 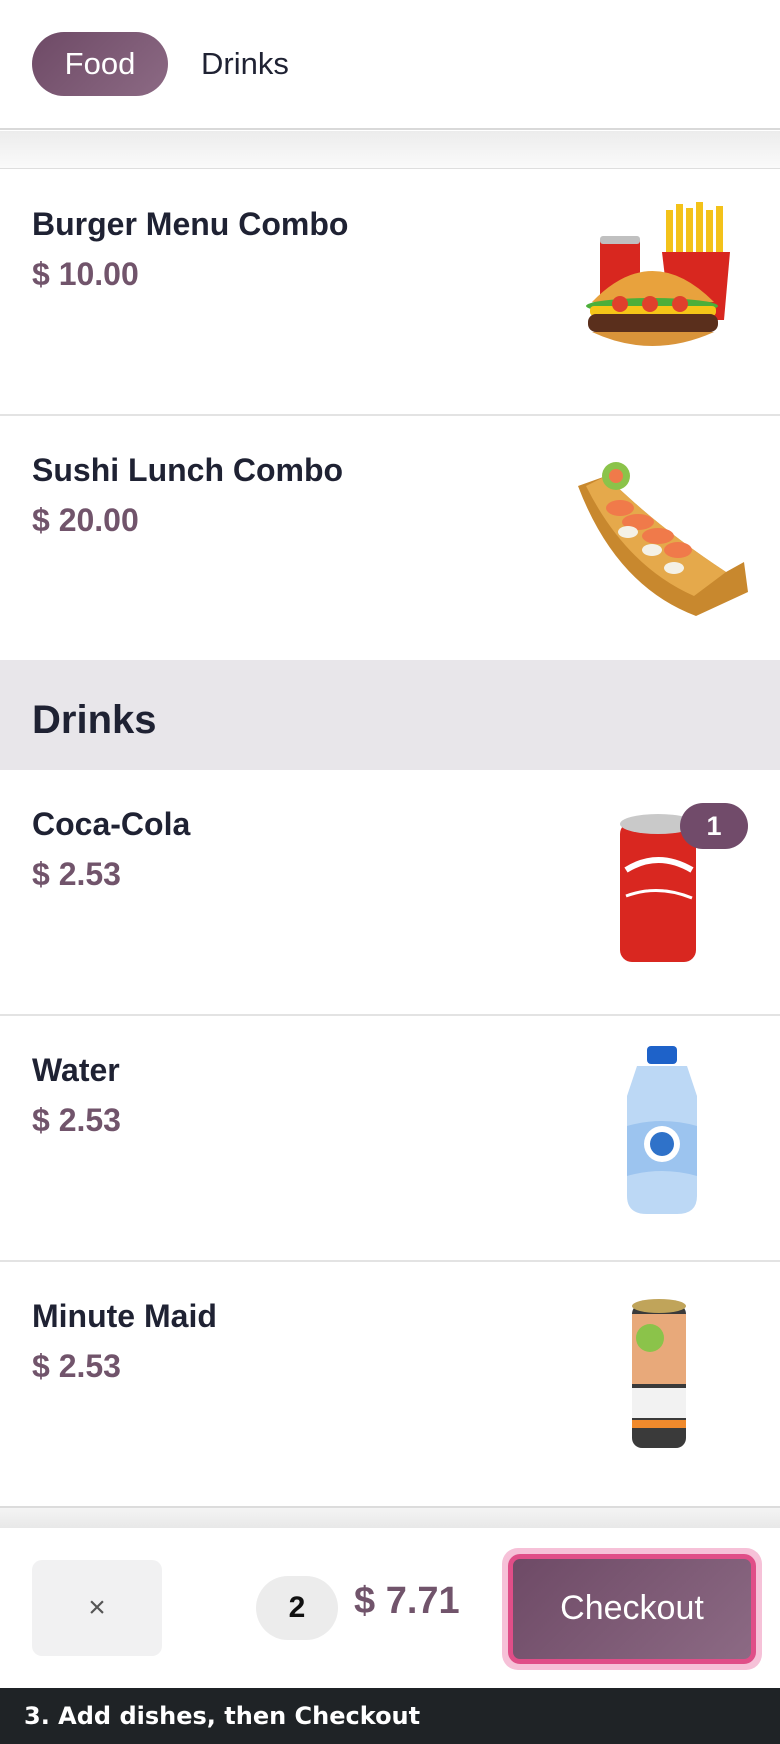 What do you see at coordinates (188, 470) in the screenshot?
I see `product-name: Sushi Lunch Combo` at bounding box center [188, 470].